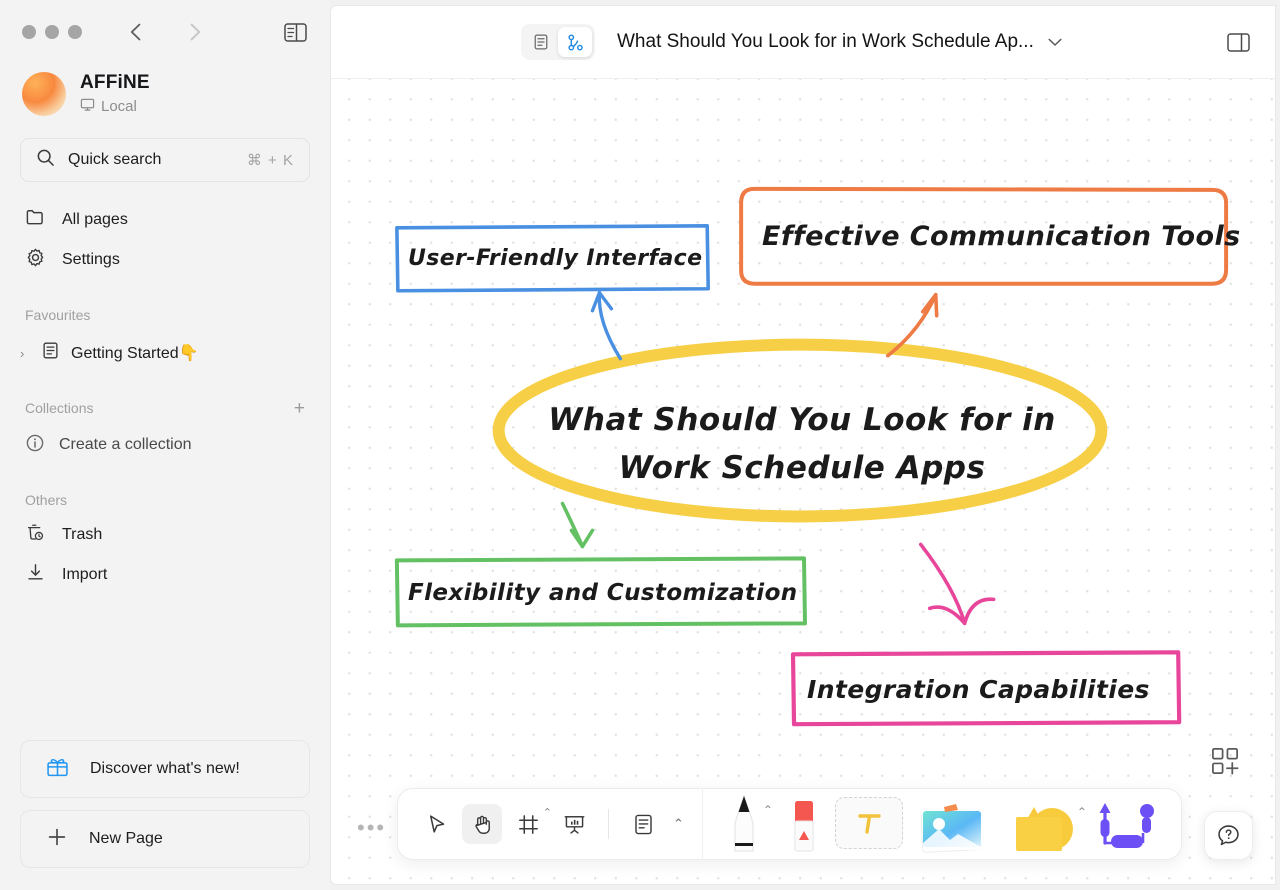  I want to click on image-tool-button, so click(951, 823).